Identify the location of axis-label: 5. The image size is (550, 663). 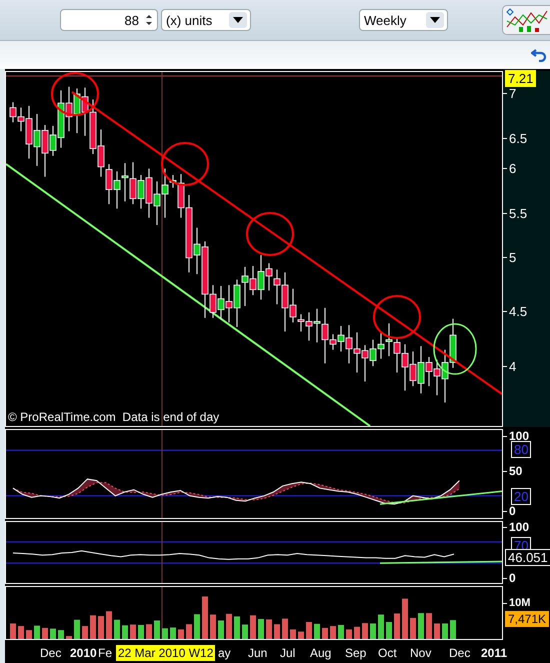
(509, 257).